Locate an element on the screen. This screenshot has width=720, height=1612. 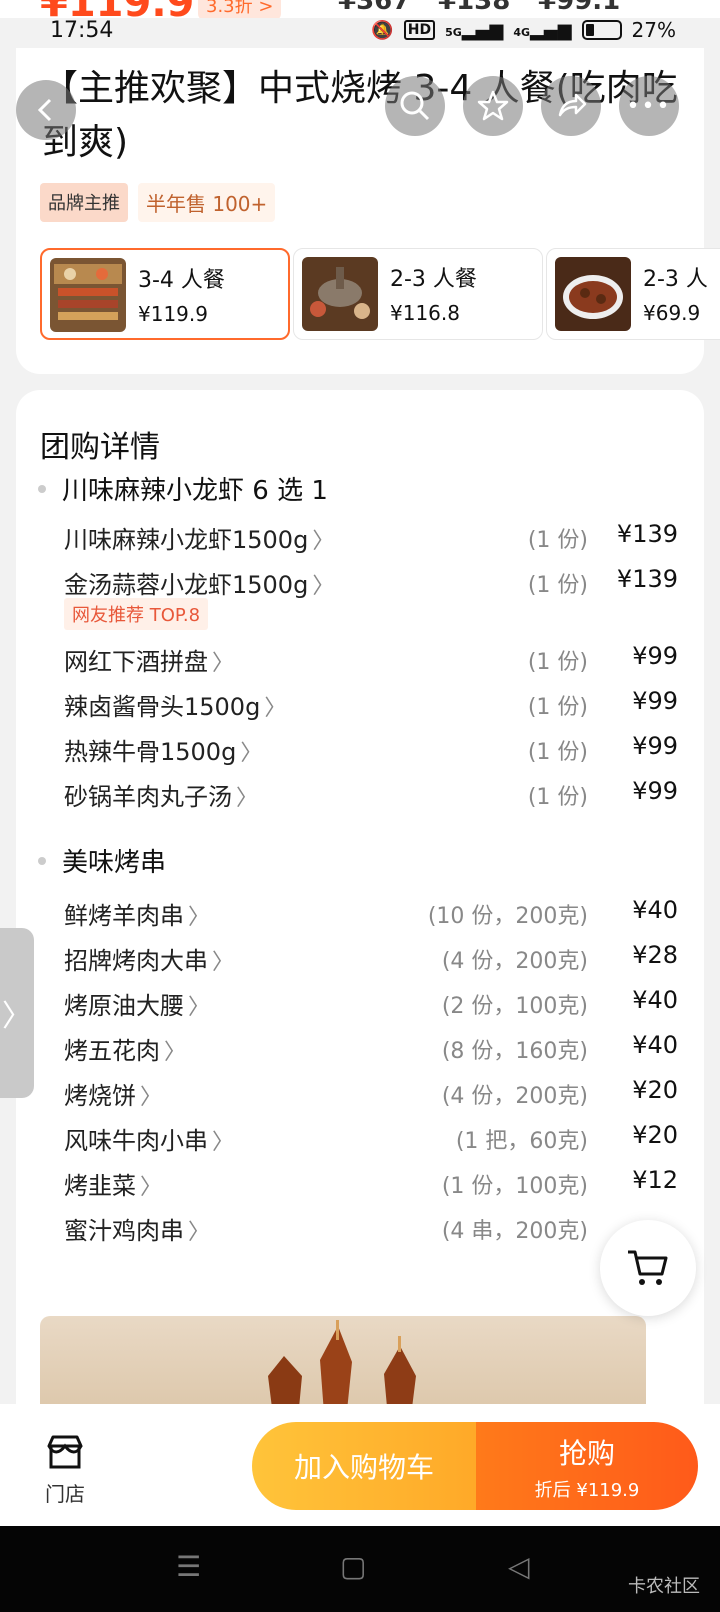
menu-item: 金汤蒜蓉小龙虾1500g 〉 (1 份) ¥139 is located at coordinates (371, 581).